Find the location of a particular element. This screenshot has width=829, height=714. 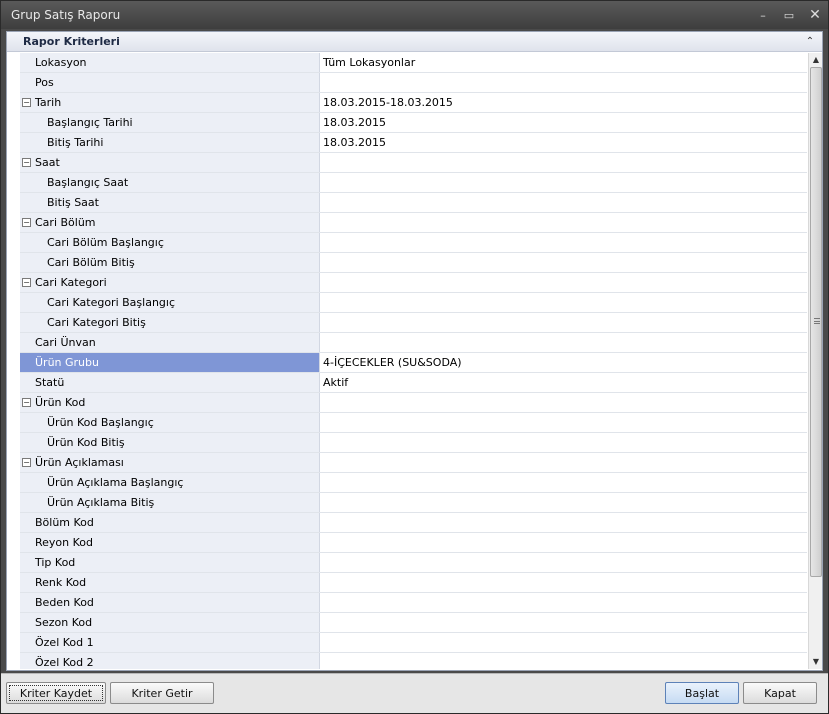

close-window-button: ✕ is located at coordinates (815, 15).